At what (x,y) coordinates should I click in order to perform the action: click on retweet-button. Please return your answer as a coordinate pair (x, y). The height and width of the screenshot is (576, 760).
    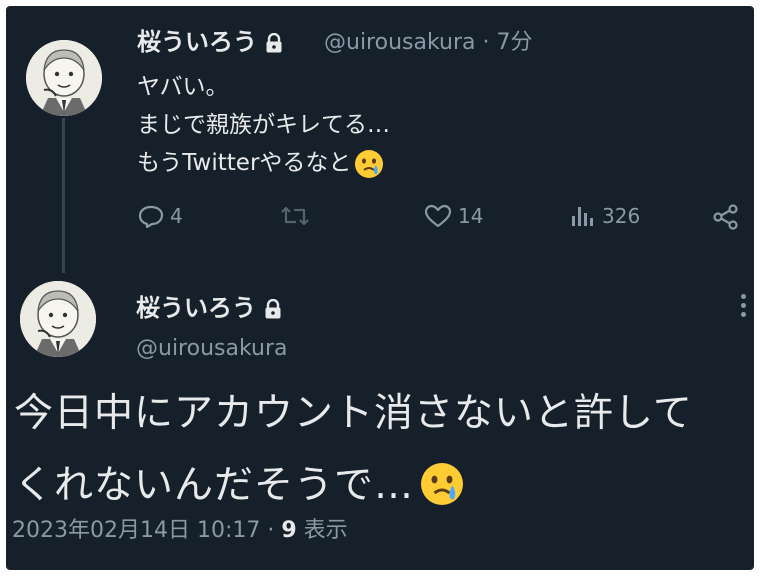
    Looking at the image, I should click on (298, 216).